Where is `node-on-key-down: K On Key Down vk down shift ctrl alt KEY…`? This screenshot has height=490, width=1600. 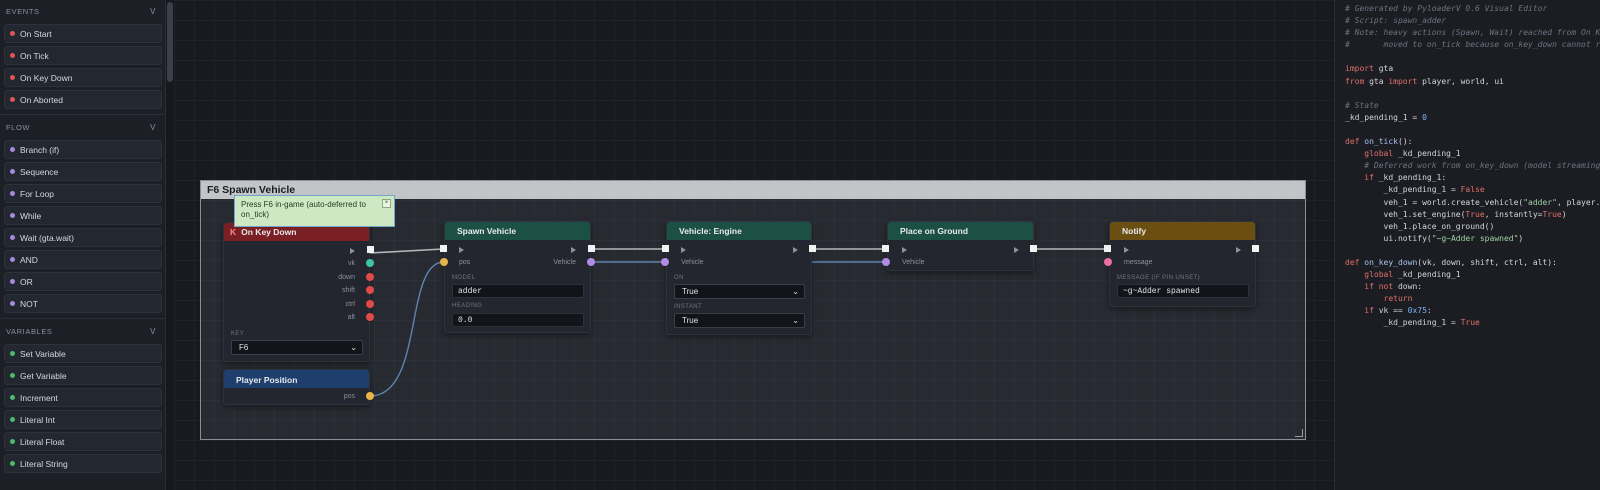
node-on-key-down: K On Key Down vk down shift ctrl alt KEY… is located at coordinates (296, 292).